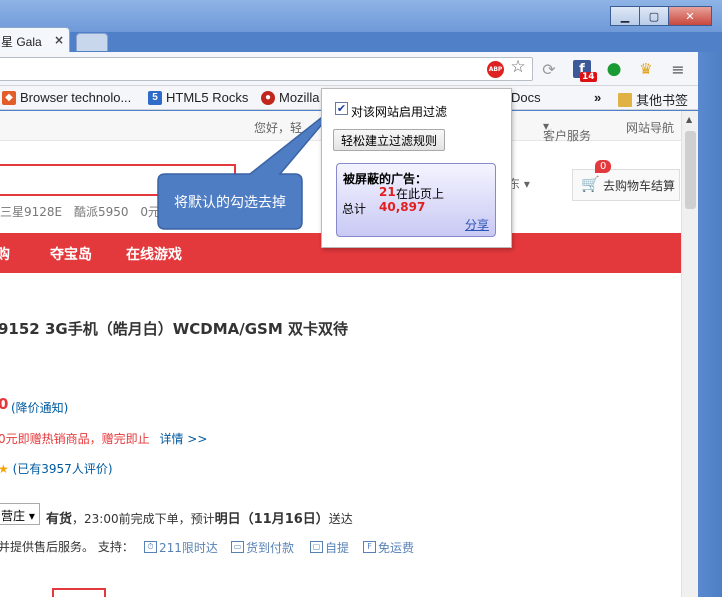 This screenshot has width=722, height=597. Describe the element at coordinates (5, 254) in the screenshot. I see `nav-item: 购` at that location.